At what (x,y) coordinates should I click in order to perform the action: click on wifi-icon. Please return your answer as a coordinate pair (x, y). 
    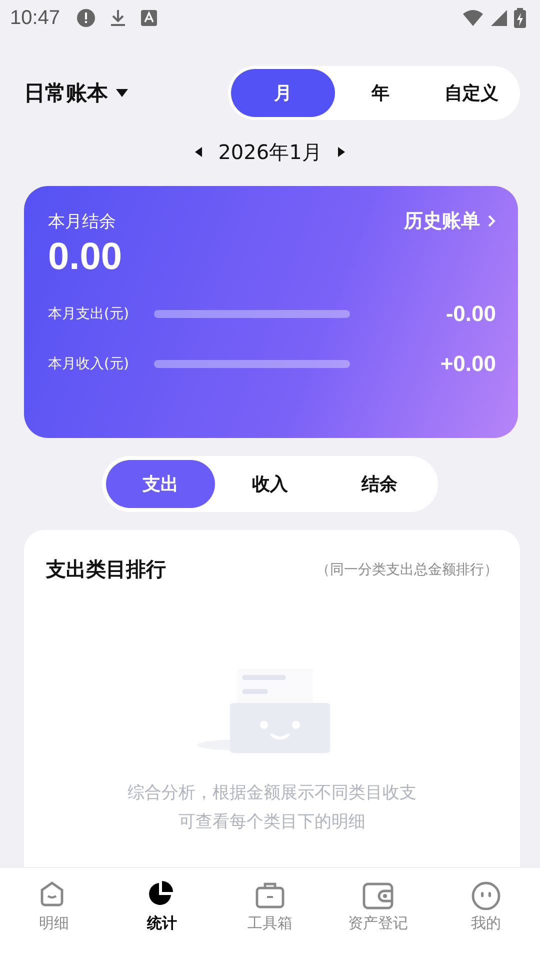
    Looking at the image, I should click on (473, 18).